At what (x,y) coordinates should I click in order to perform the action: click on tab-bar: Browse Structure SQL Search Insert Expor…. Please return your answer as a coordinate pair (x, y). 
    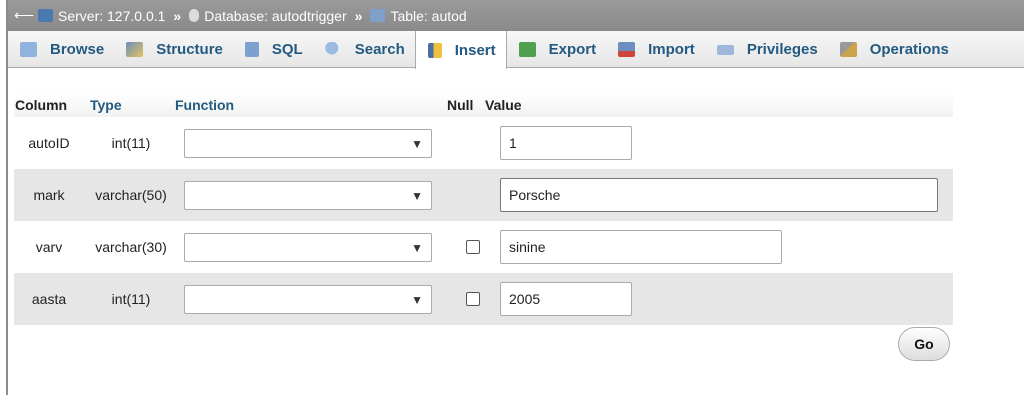
    Looking at the image, I should click on (516, 50).